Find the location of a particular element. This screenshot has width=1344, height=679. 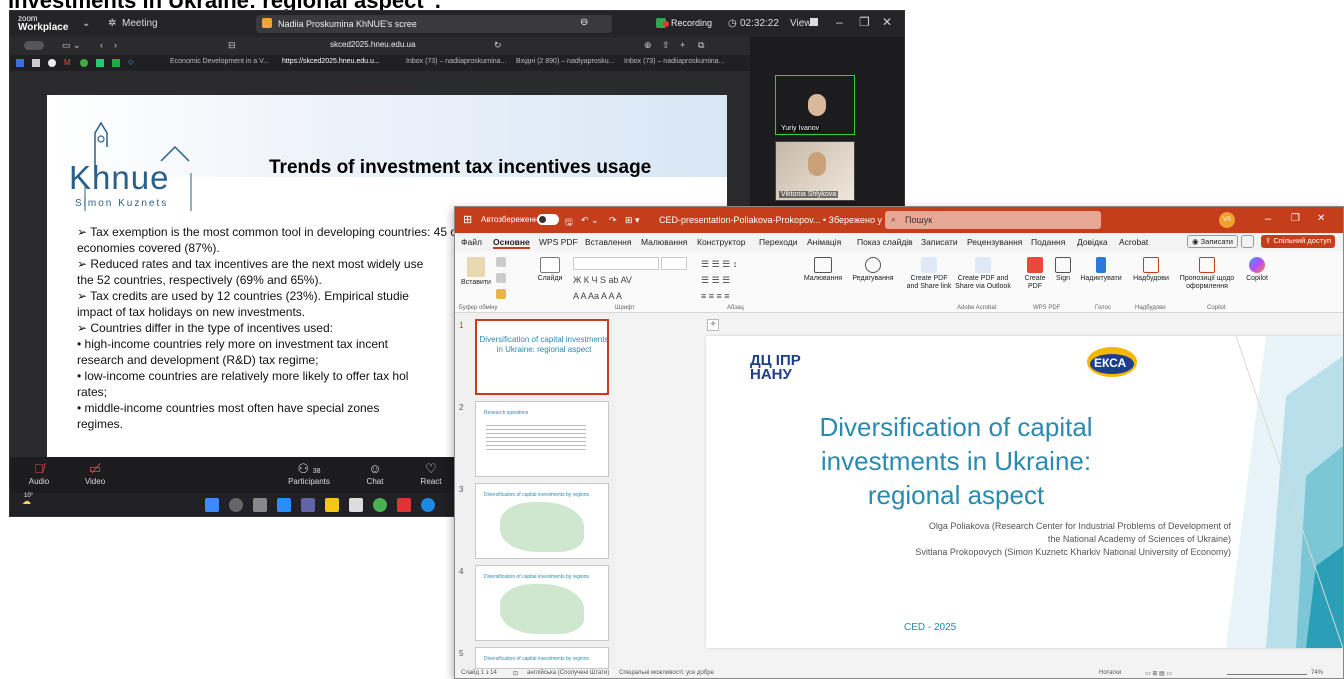

zoom-taskbar-icon is located at coordinates (428, 505).